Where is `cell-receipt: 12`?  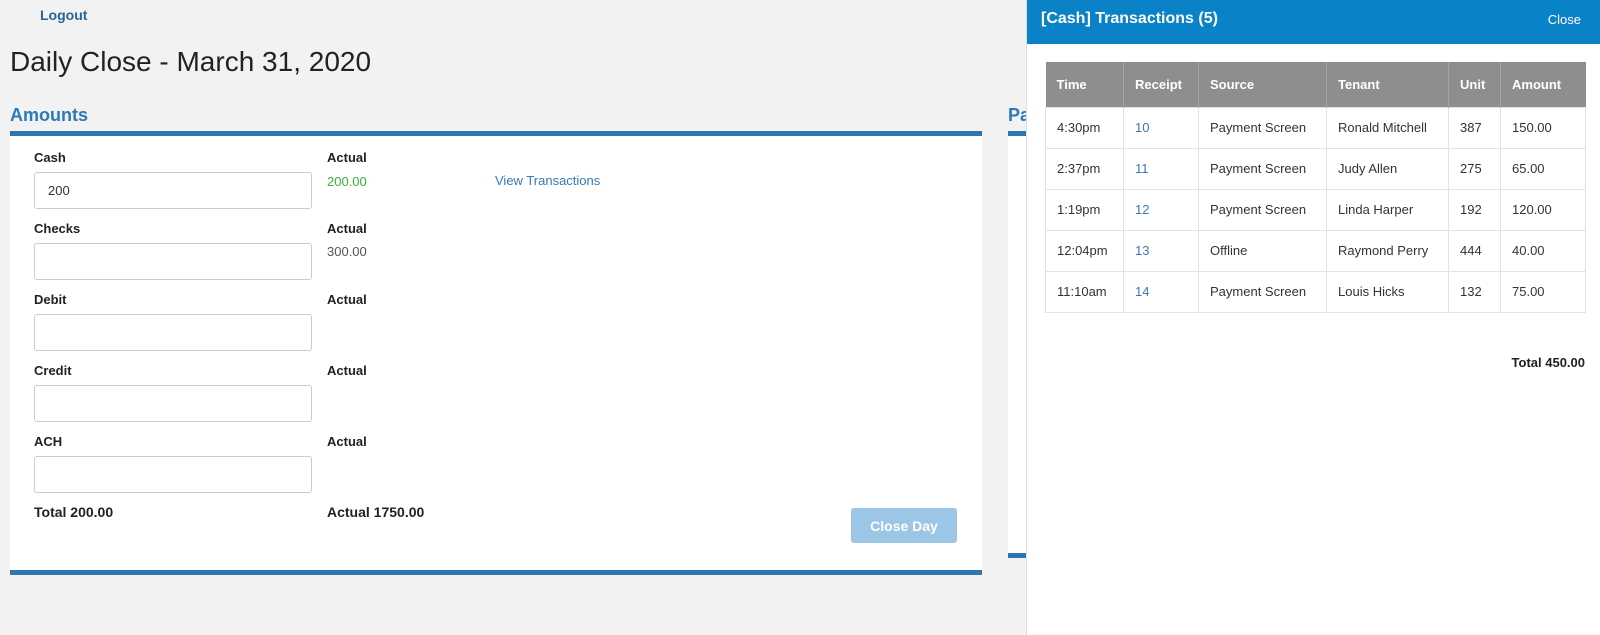 cell-receipt: 12 is located at coordinates (1161, 209).